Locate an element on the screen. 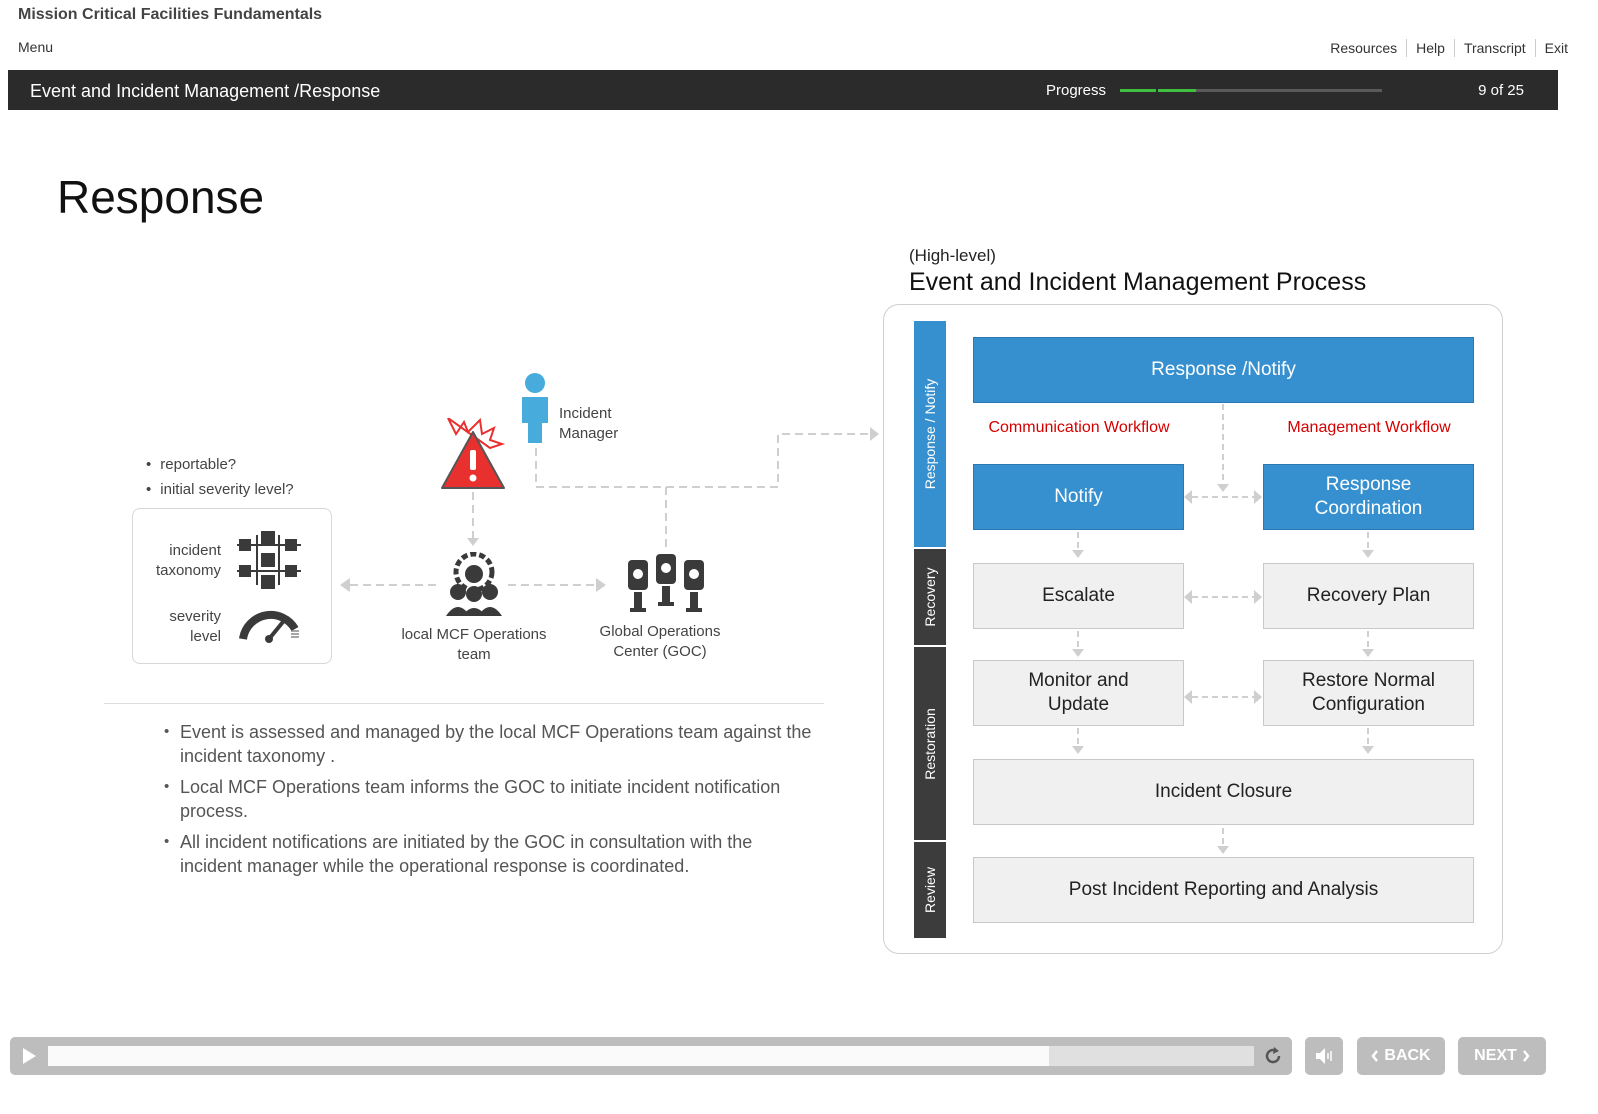 This screenshot has width=1598, height=1114. hierarchy-icon is located at coordinates (269, 560).